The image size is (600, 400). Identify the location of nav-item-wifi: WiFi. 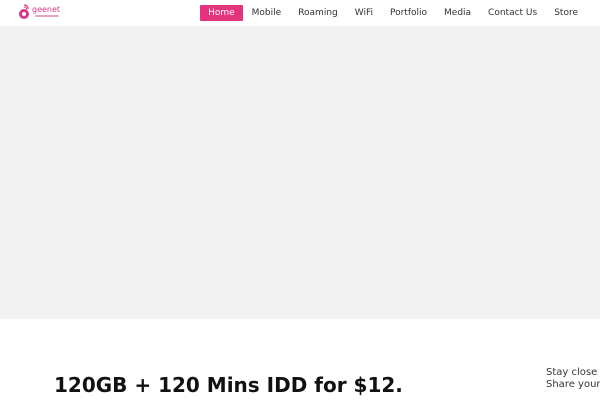
(364, 13).